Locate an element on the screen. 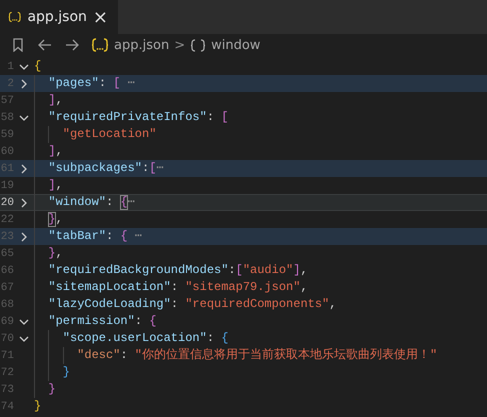 The height and width of the screenshot is (417, 487). line-number: 72 is located at coordinates (7, 372).